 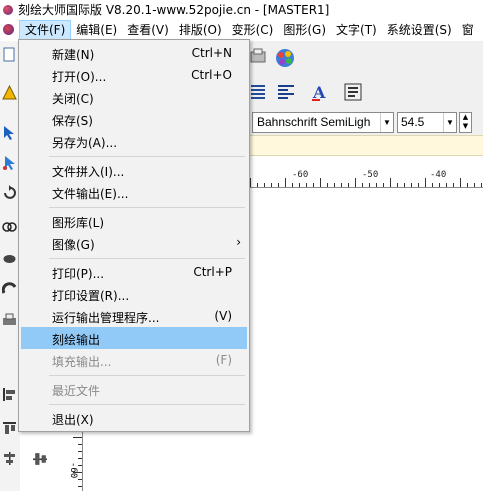 I want to click on spin-up-icon: ▲, so click(x=465, y=117).